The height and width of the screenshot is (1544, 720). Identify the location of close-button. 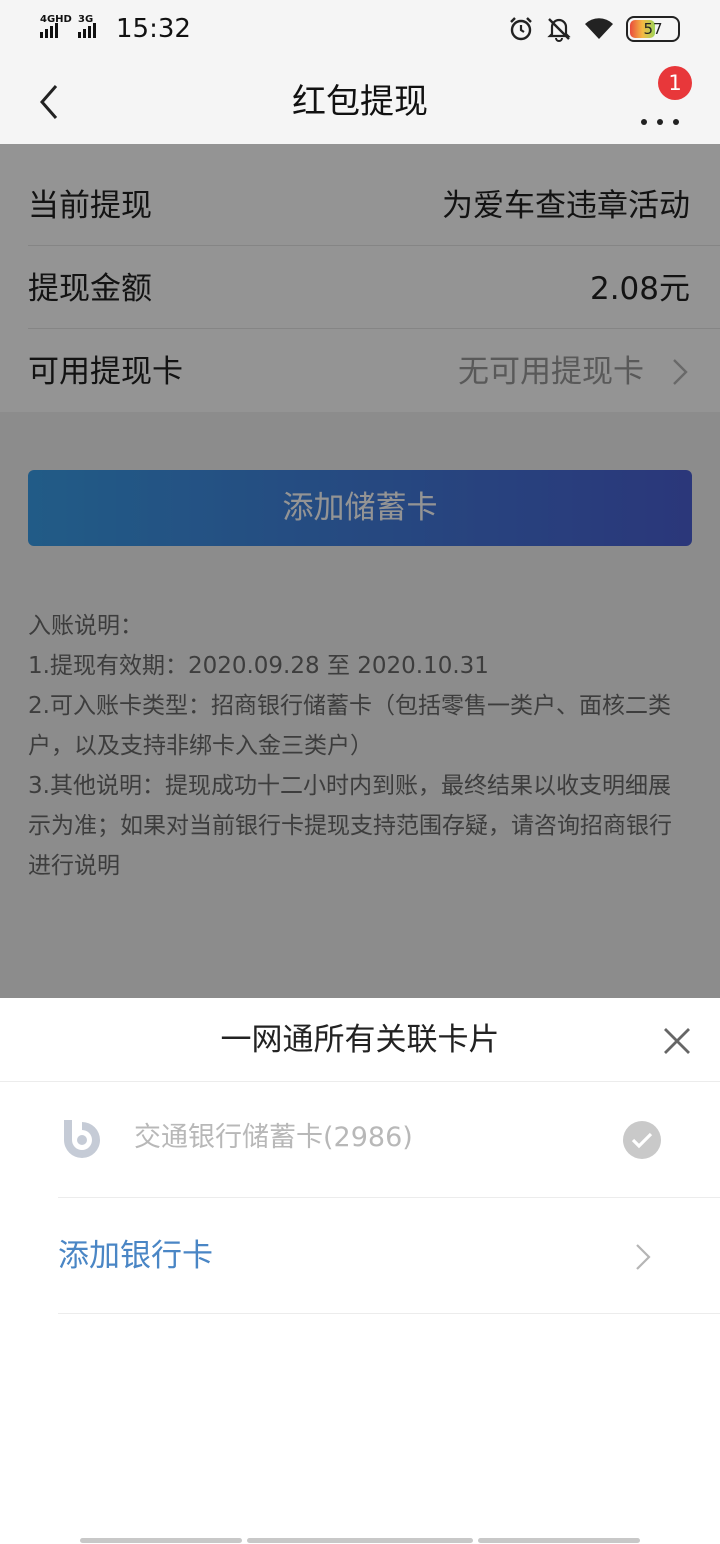
(677, 1041).